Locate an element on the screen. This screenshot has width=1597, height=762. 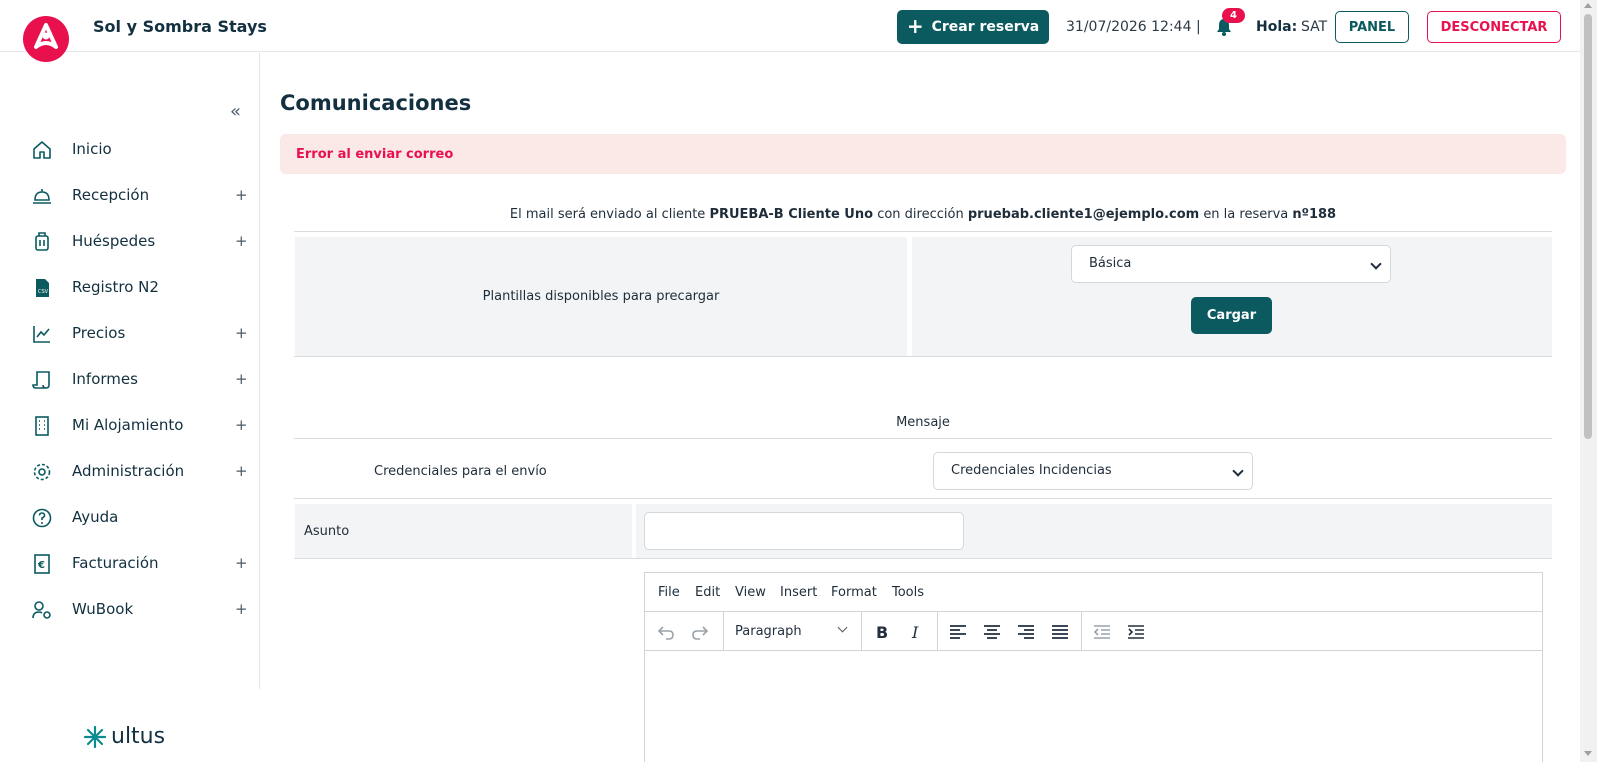
sidebar-item-recepcion: Recepción + is located at coordinates (129, 196).